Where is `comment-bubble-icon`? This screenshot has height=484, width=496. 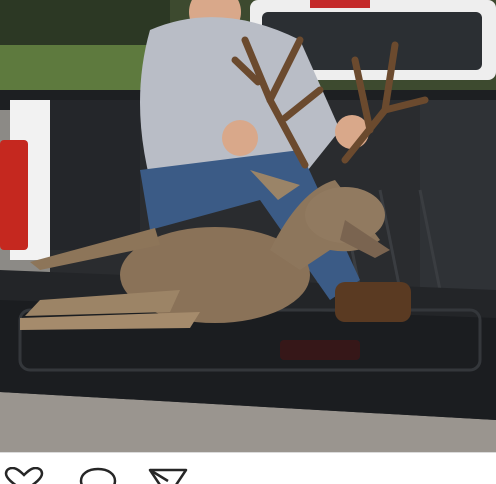 comment-bubble-icon is located at coordinates (98, 475).